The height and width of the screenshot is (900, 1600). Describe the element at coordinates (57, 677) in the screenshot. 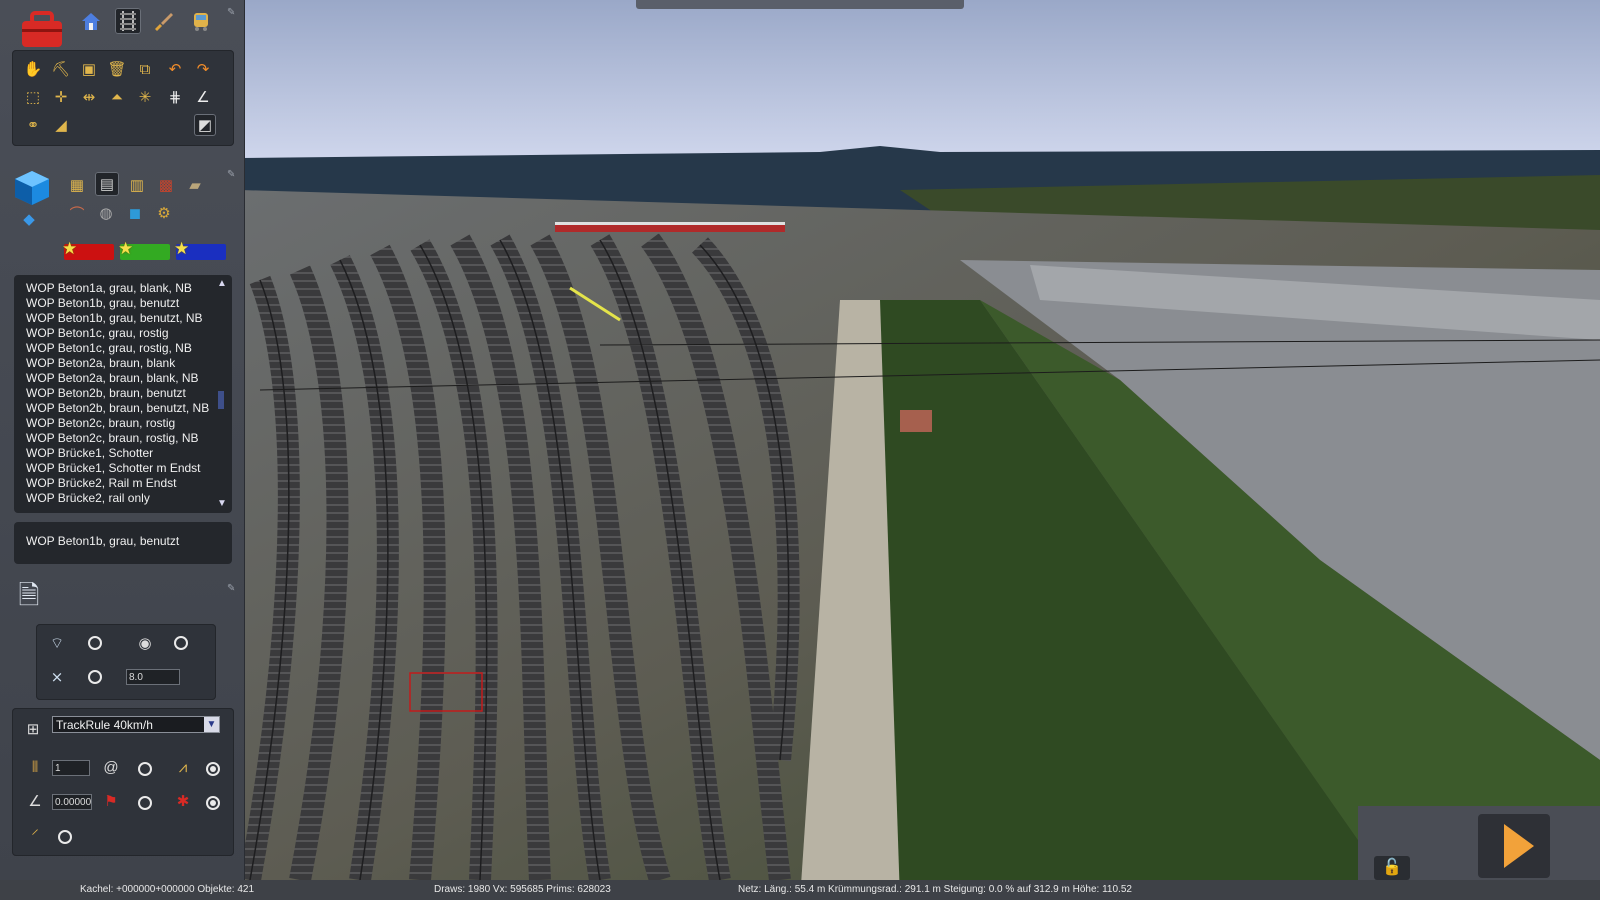

I see `spline-cross-icon: ⨯` at that location.